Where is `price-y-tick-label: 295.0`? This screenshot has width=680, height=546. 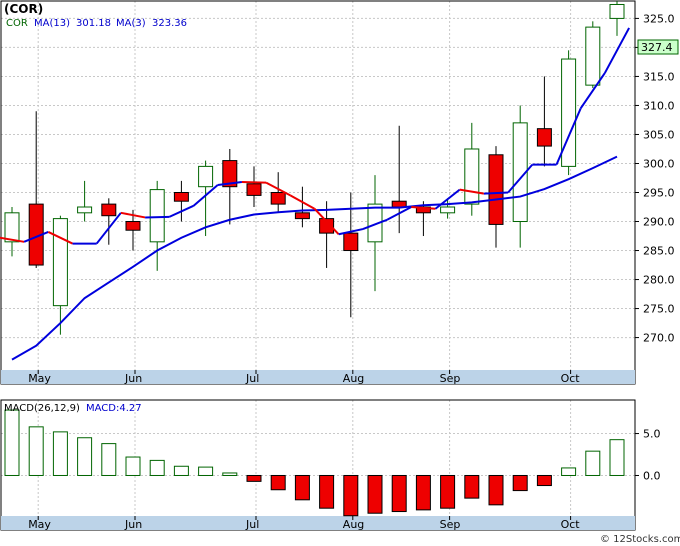 price-y-tick-label: 295.0 is located at coordinates (659, 193).